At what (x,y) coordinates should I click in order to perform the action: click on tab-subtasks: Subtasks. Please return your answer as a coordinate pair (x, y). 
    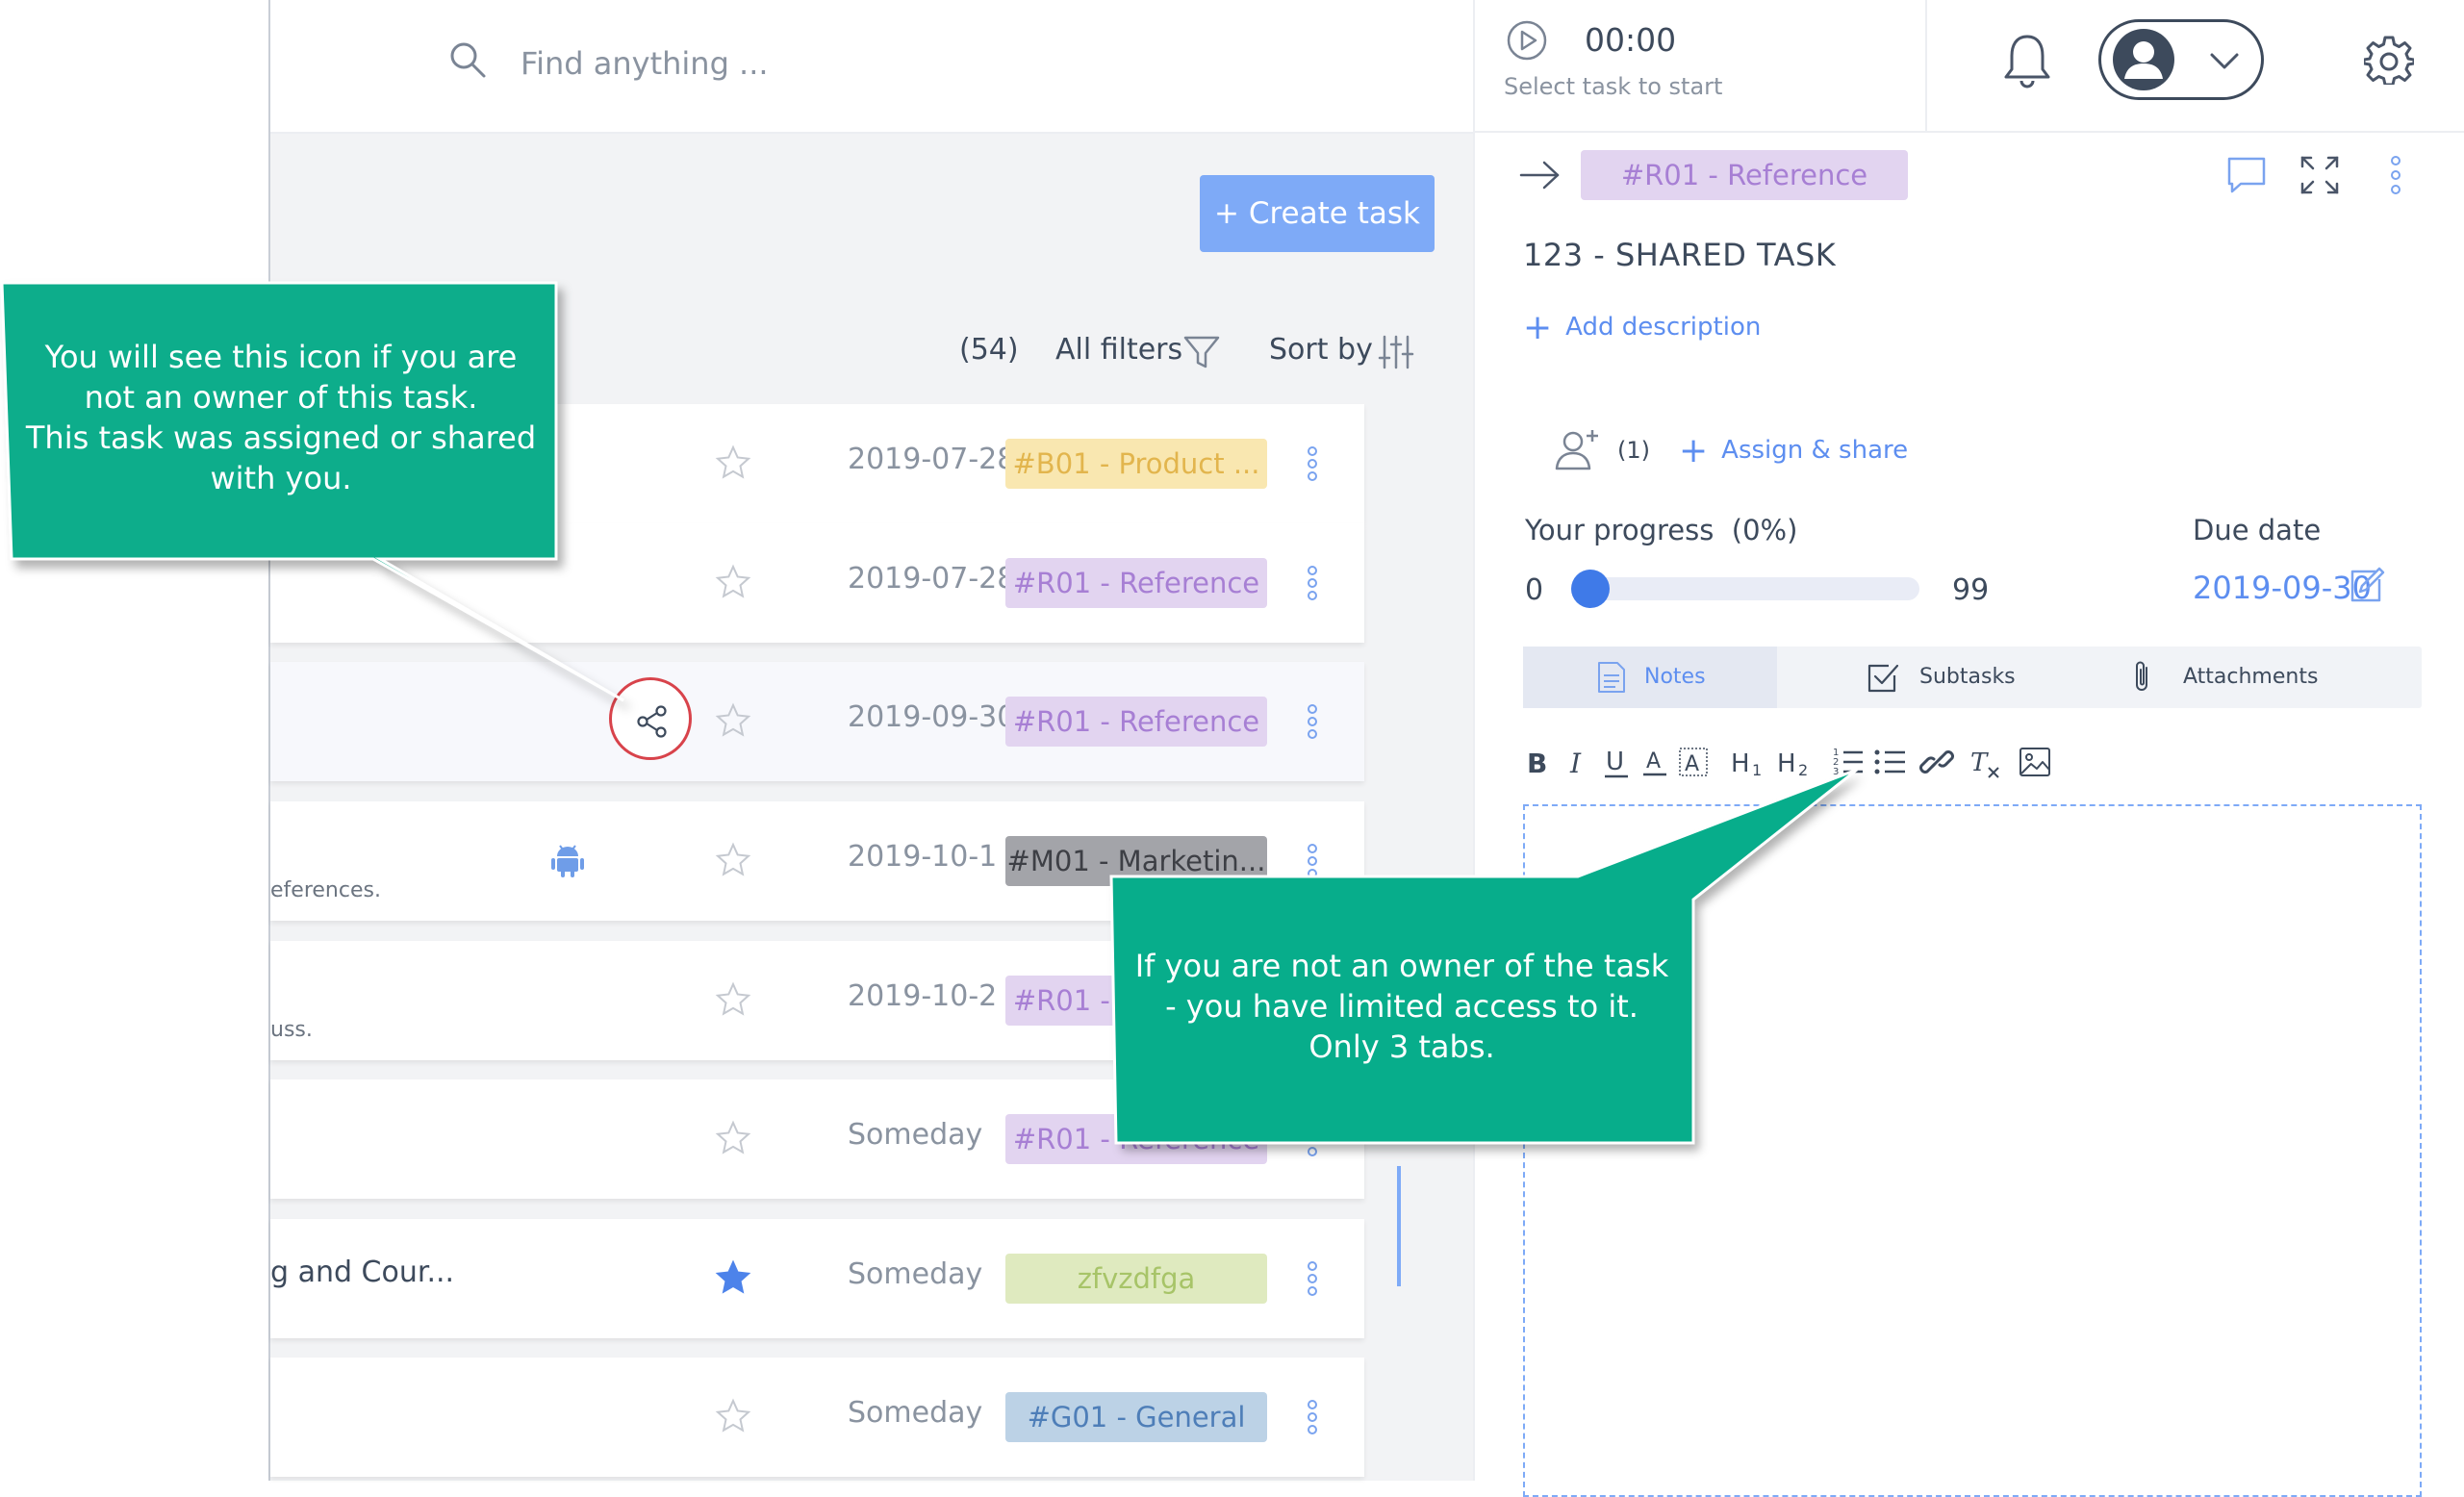
    Looking at the image, I should click on (1936, 677).